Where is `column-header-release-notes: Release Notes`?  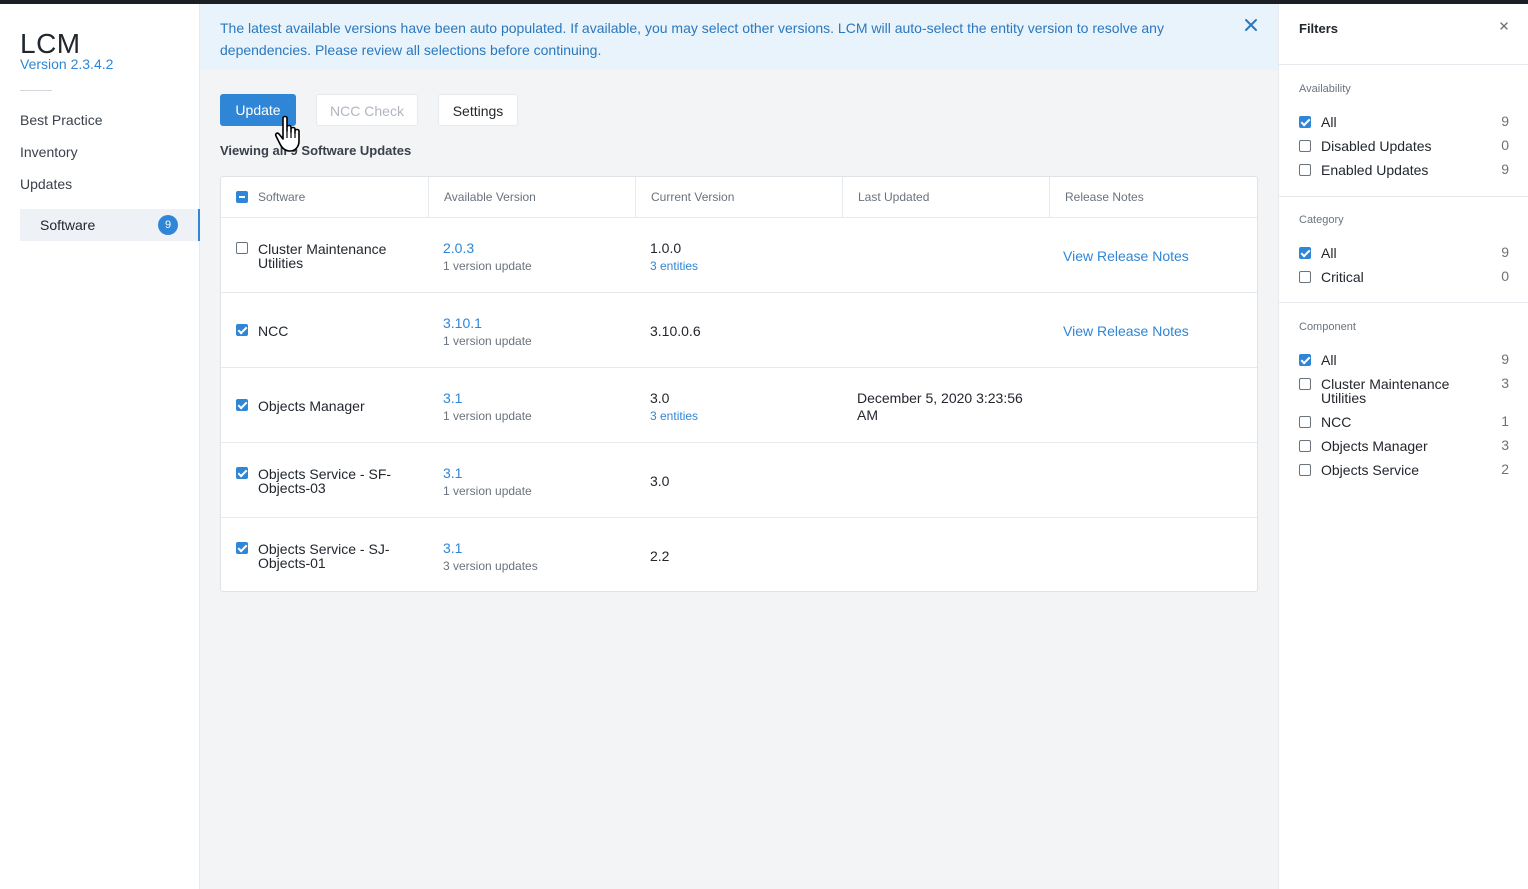
column-header-release-notes: Release Notes is located at coordinates (1104, 197).